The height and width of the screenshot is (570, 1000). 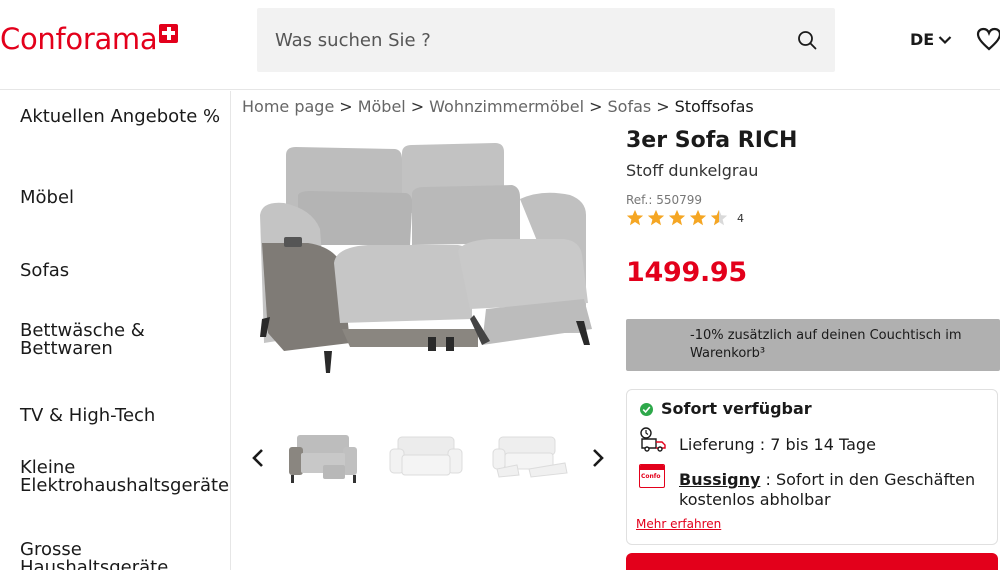 I want to click on availability-title: Sofort verfügbar, so click(x=736, y=408).